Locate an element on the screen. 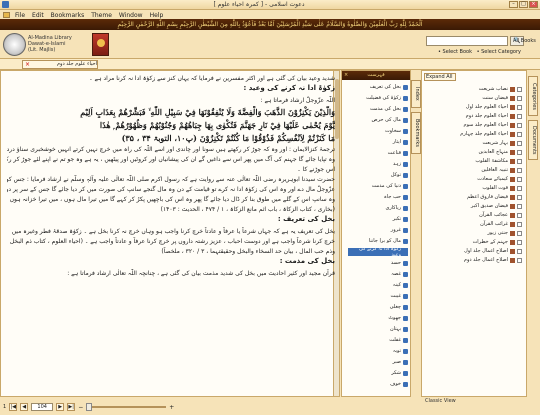 Image resolution: width=540 pixels, height=415 pixels. book-list-item: احیاء العلوم جلد سوم is located at coordinates (474, 125).